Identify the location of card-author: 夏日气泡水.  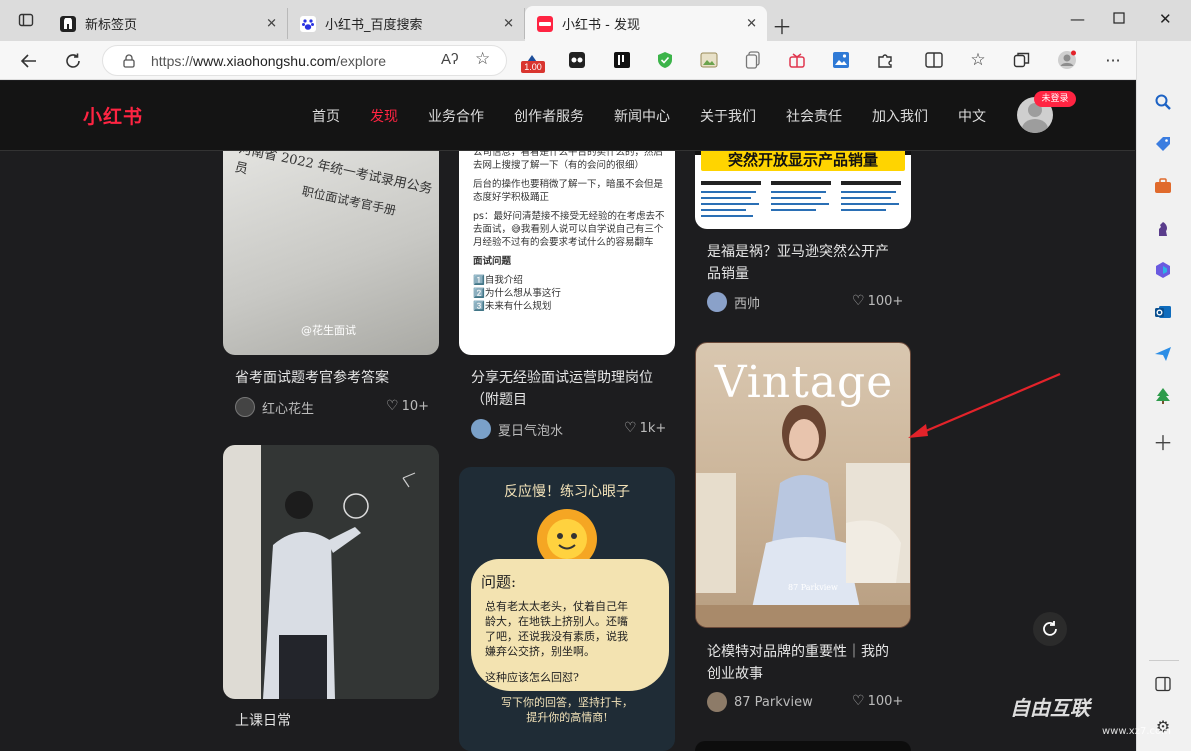
(517, 429).